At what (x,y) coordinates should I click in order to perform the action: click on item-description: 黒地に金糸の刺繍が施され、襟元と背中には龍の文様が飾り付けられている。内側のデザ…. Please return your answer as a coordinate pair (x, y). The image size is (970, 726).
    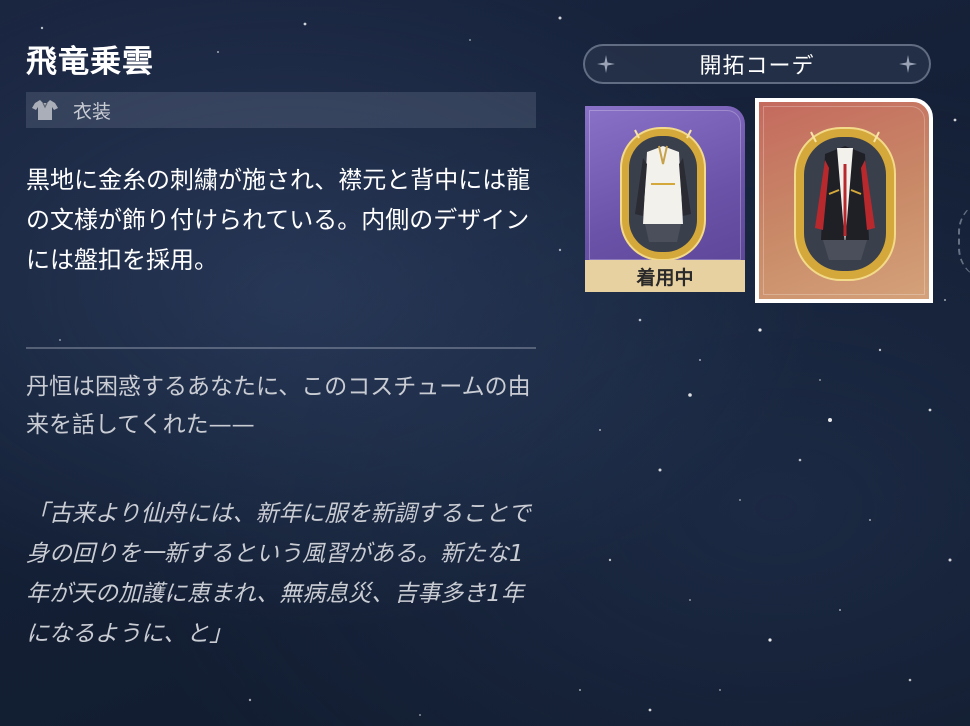
    Looking at the image, I should click on (278, 220).